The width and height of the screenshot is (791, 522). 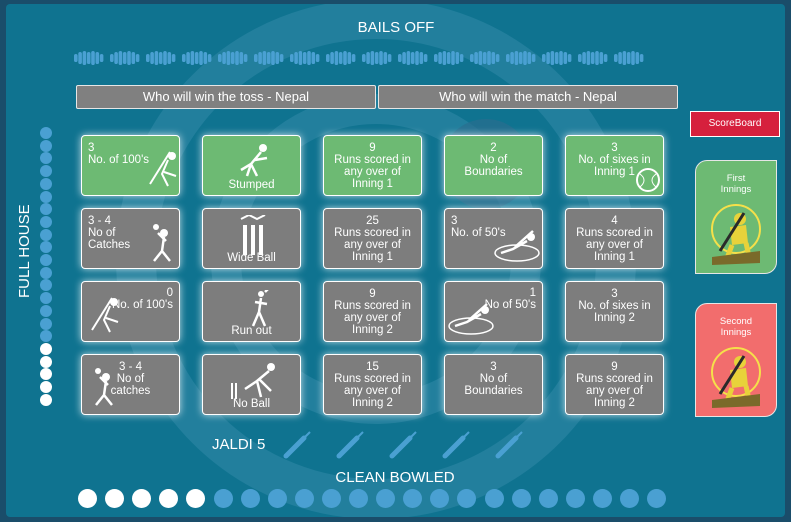 I want to click on grid-cell-r4c4: 3 No of Boundaries, so click(x=493, y=384).